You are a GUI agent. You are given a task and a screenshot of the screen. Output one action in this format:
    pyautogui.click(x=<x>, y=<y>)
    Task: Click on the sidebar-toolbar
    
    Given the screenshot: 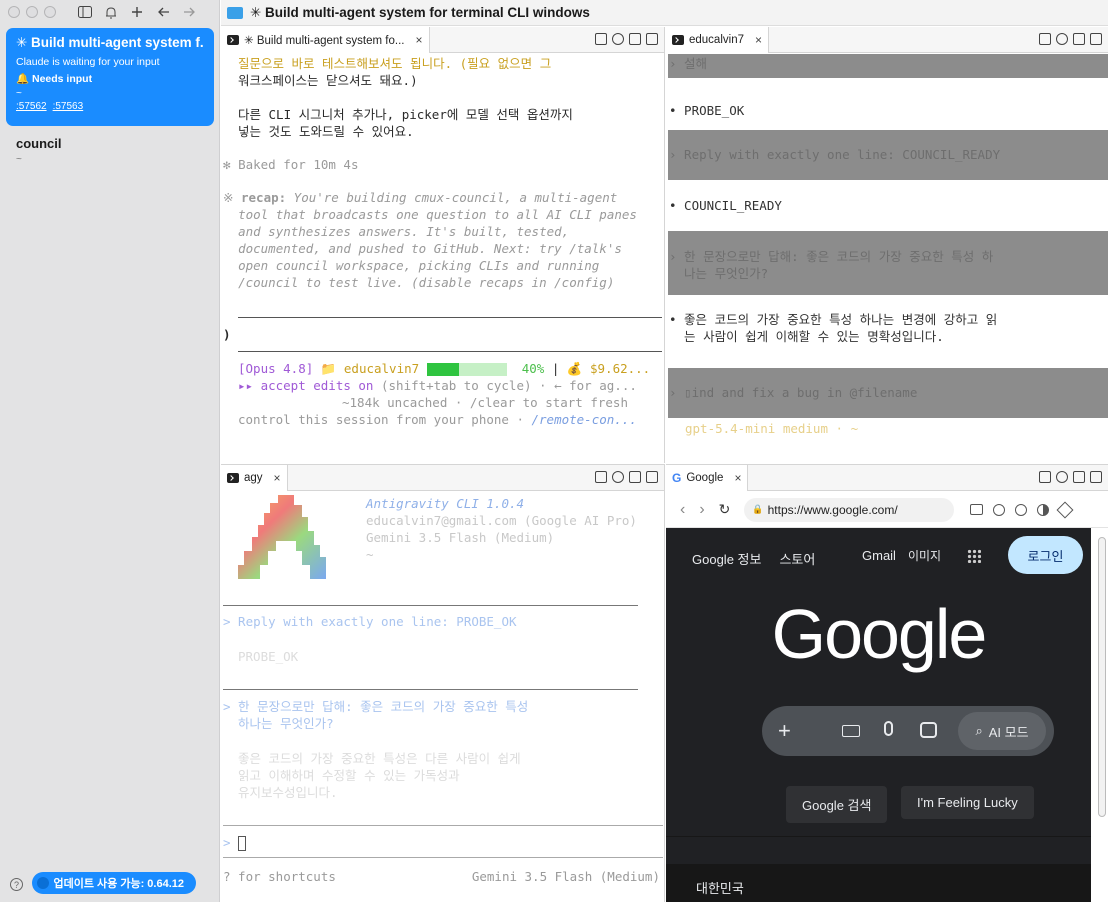 What is the action you would take?
    pyautogui.click(x=137, y=12)
    